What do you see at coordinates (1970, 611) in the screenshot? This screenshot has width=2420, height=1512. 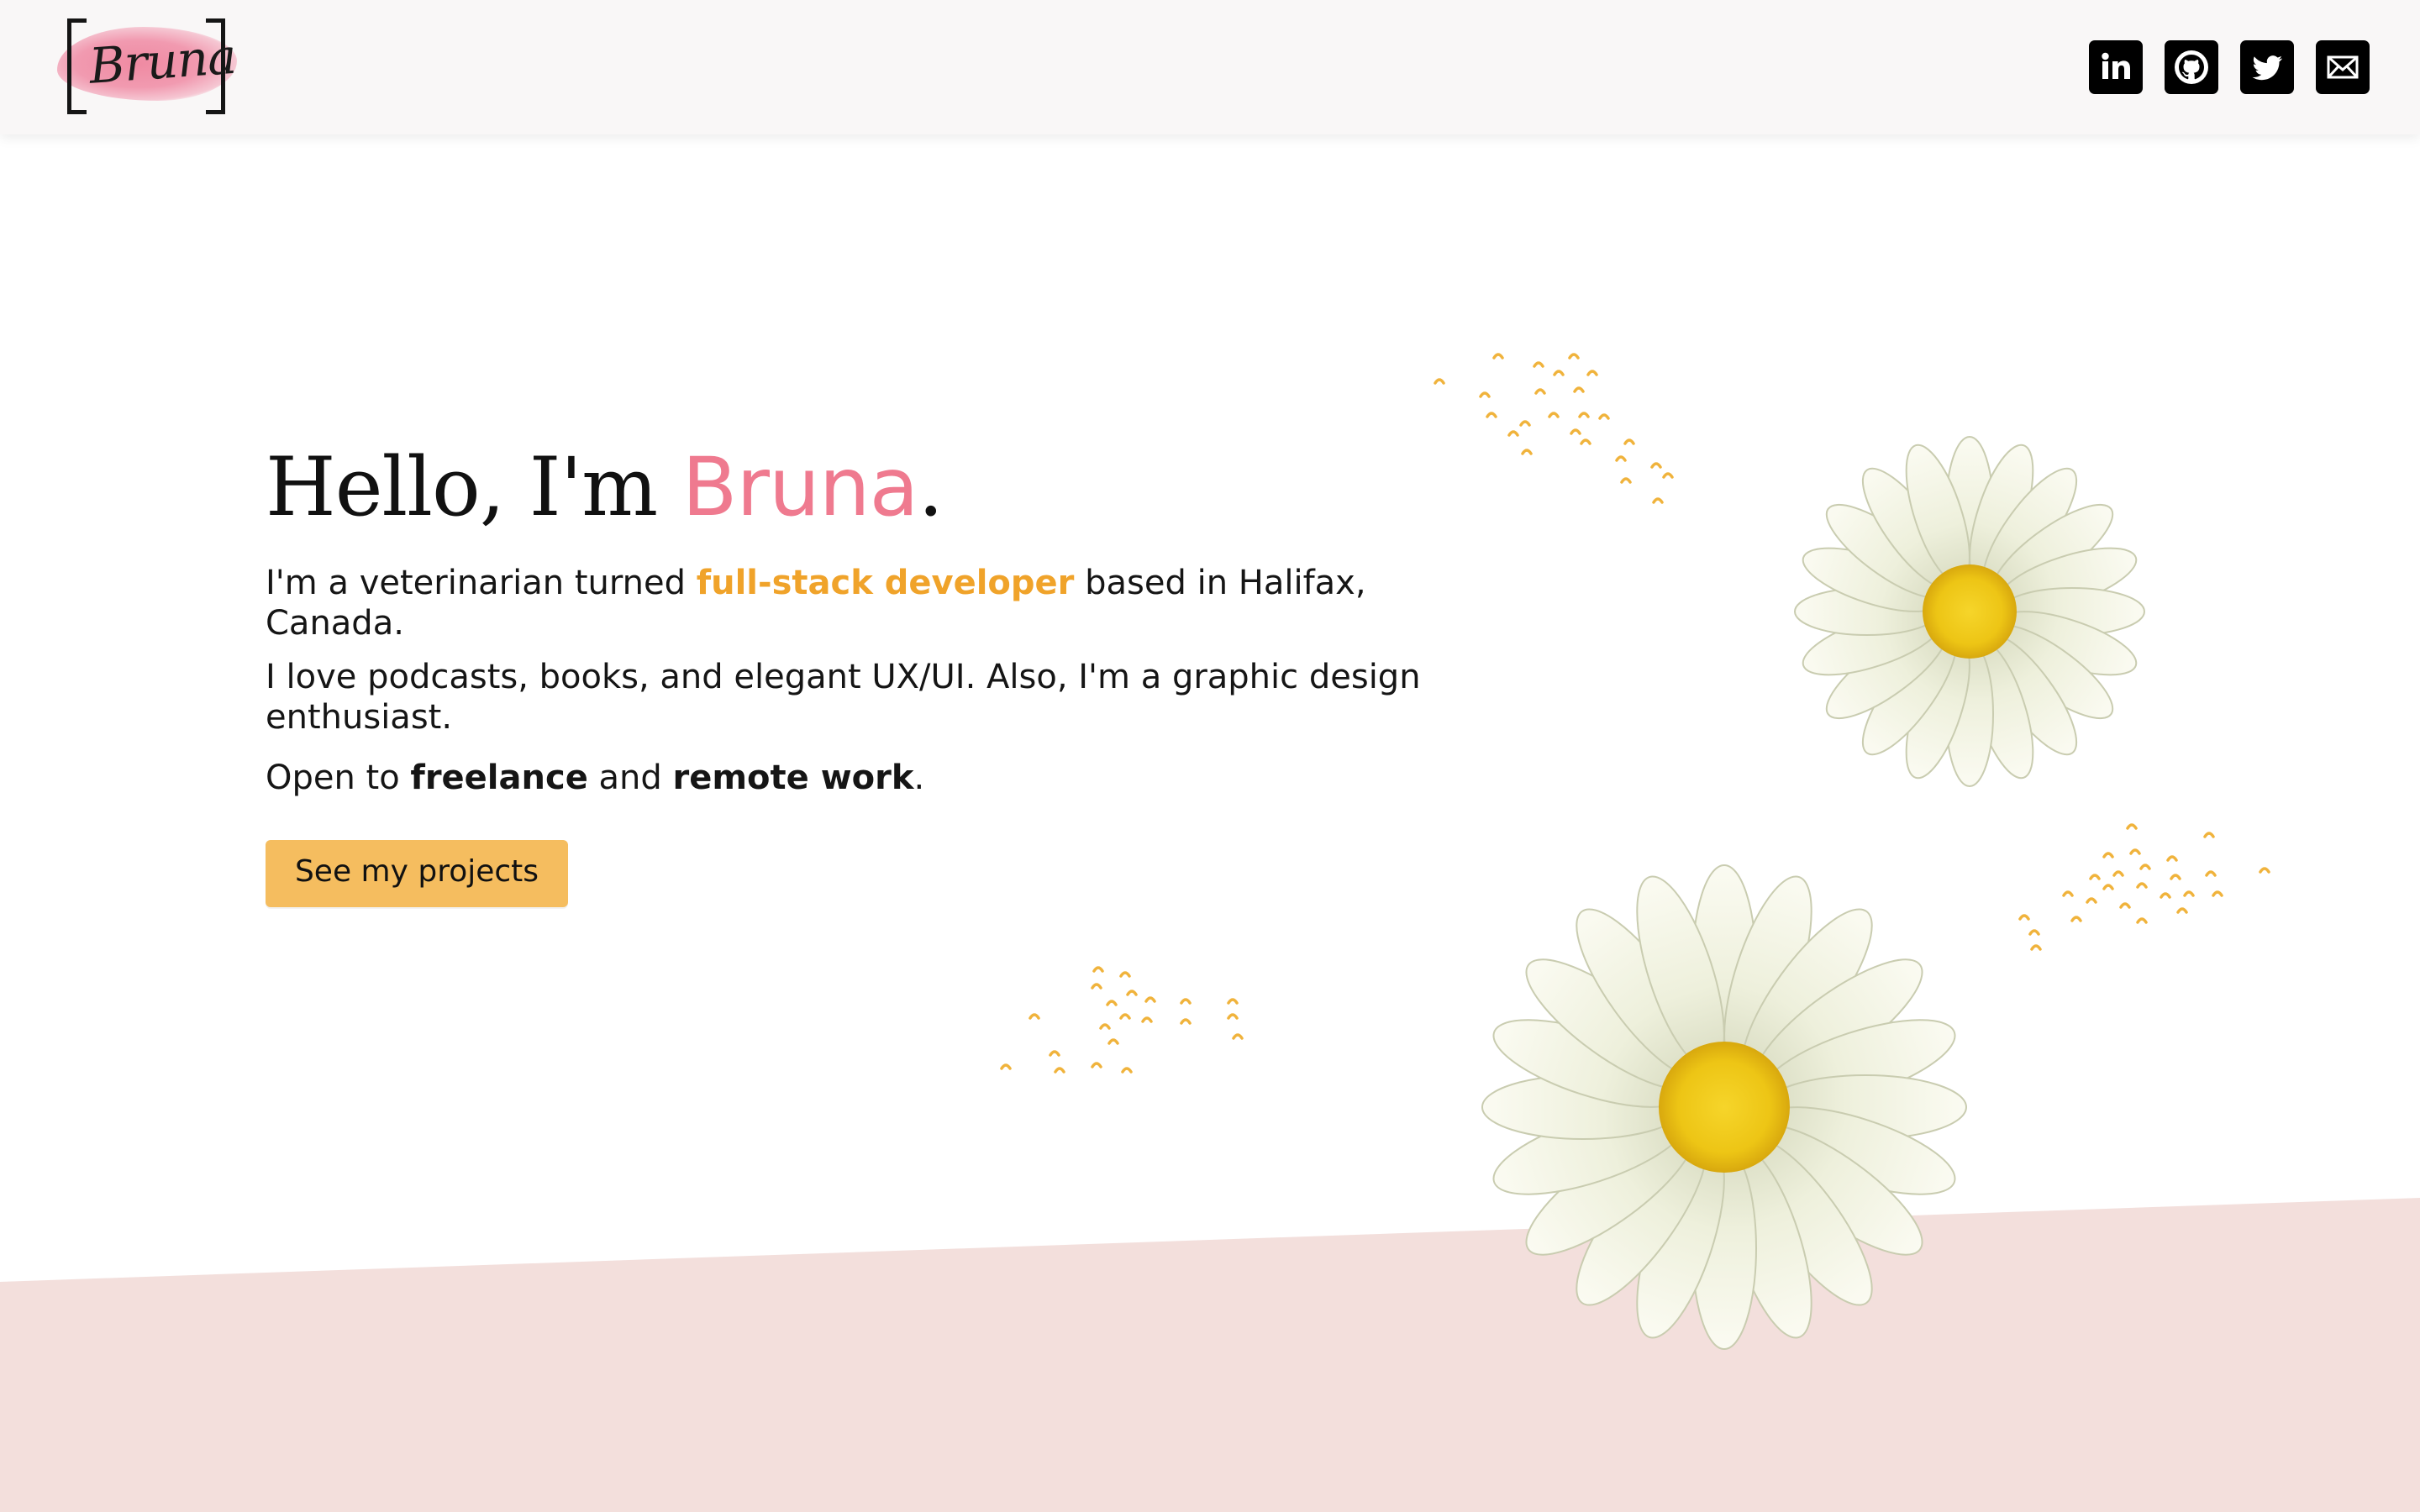 I see `daisy-top` at bounding box center [1970, 611].